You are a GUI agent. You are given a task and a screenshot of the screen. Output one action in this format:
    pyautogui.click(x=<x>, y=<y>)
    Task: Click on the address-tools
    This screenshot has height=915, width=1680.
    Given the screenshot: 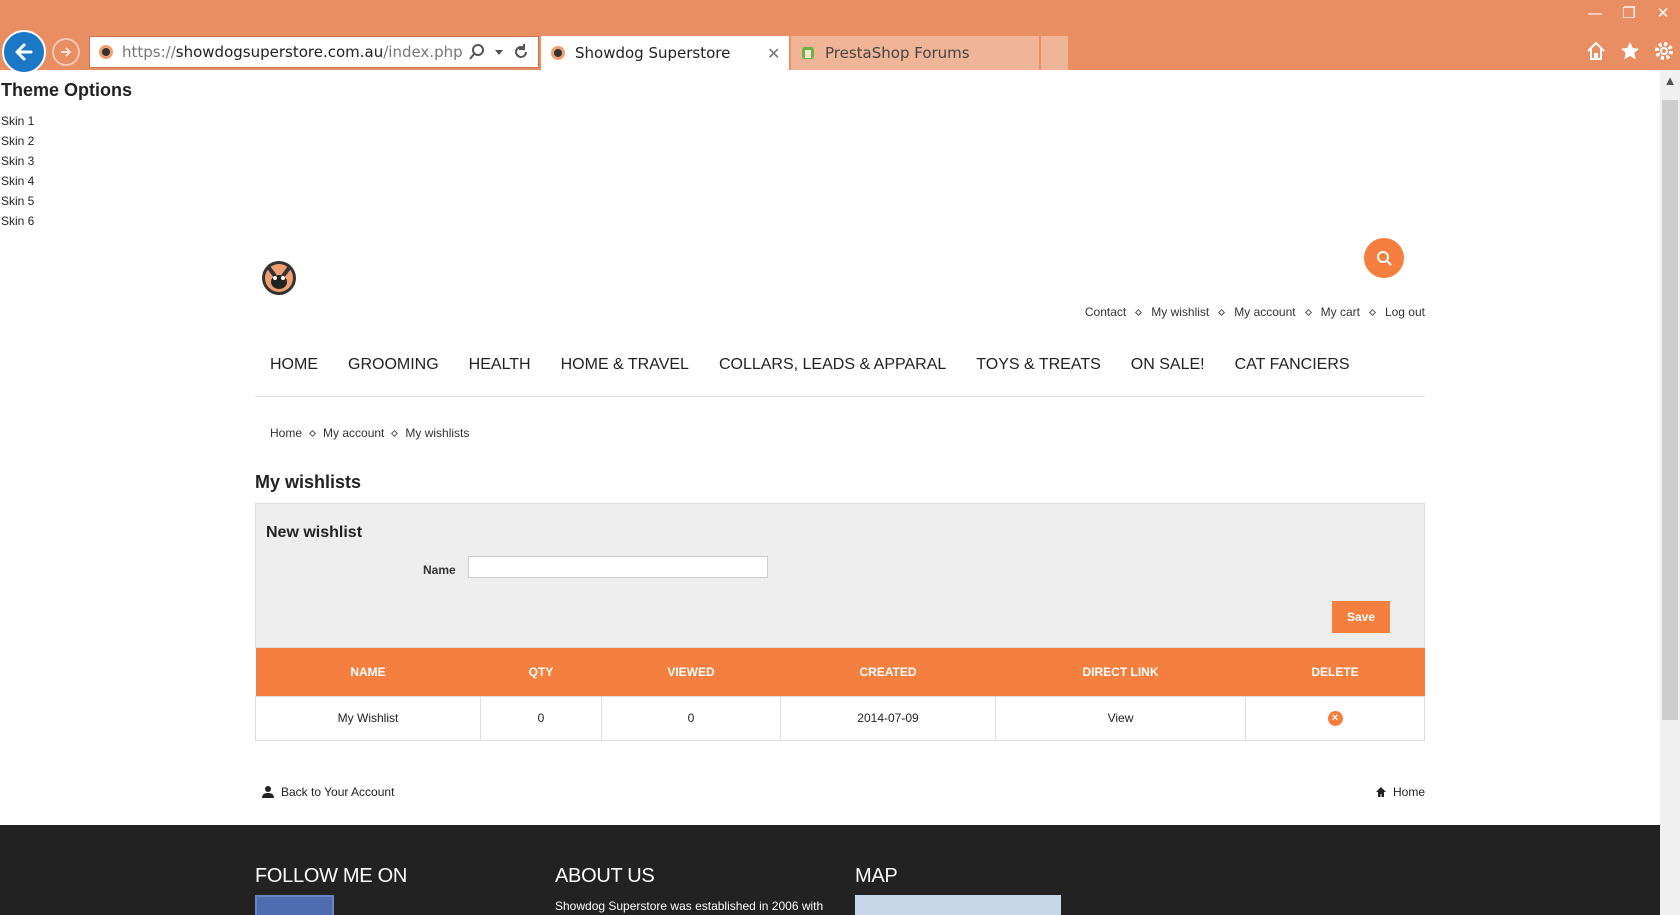 What is the action you would take?
    pyautogui.click(x=499, y=52)
    